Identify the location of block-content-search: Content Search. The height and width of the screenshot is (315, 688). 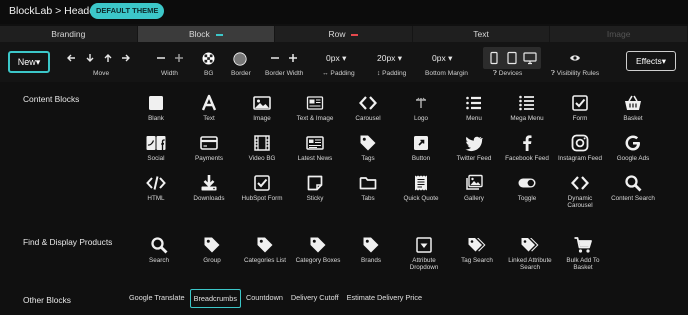
(633, 187).